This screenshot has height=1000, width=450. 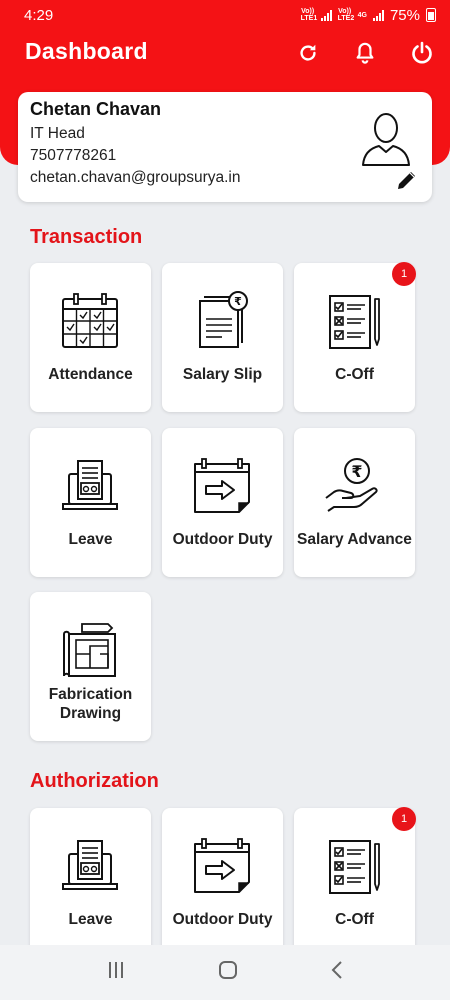 What do you see at coordinates (90, 374) in the screenshot?
I see `tile-label: Attendance` at bounding box center [90, 374].